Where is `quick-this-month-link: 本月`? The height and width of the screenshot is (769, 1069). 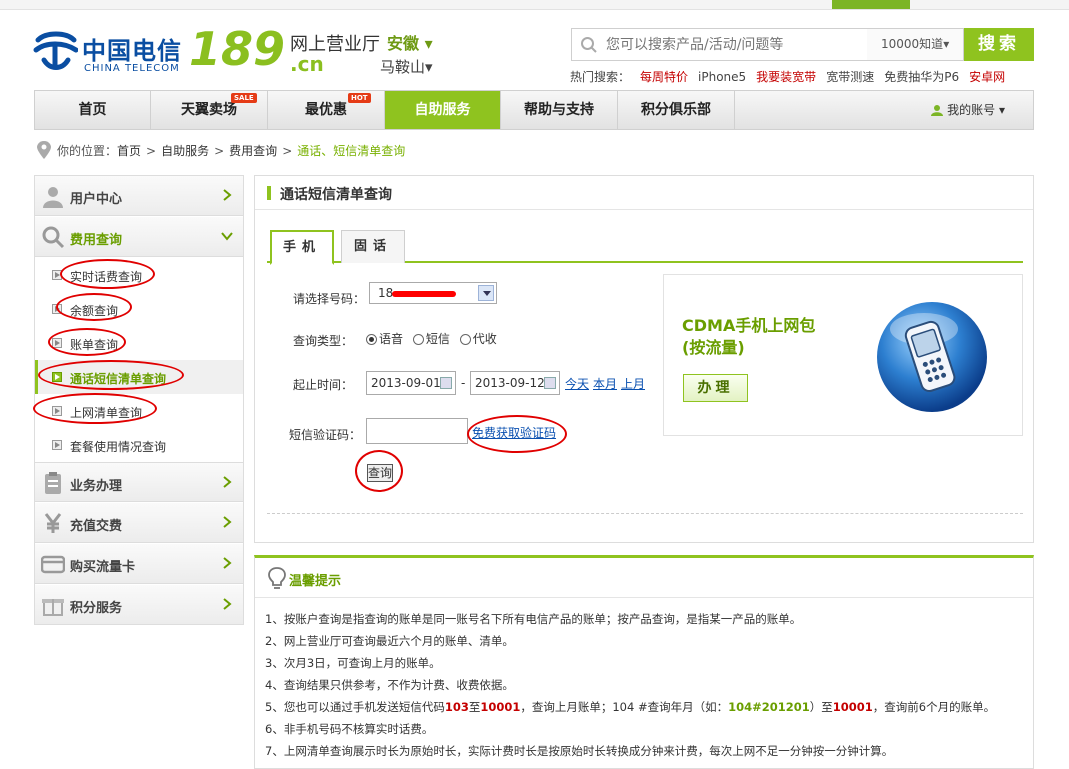 quick-this-month-link: 本月 is located at coordinates (605, 383).